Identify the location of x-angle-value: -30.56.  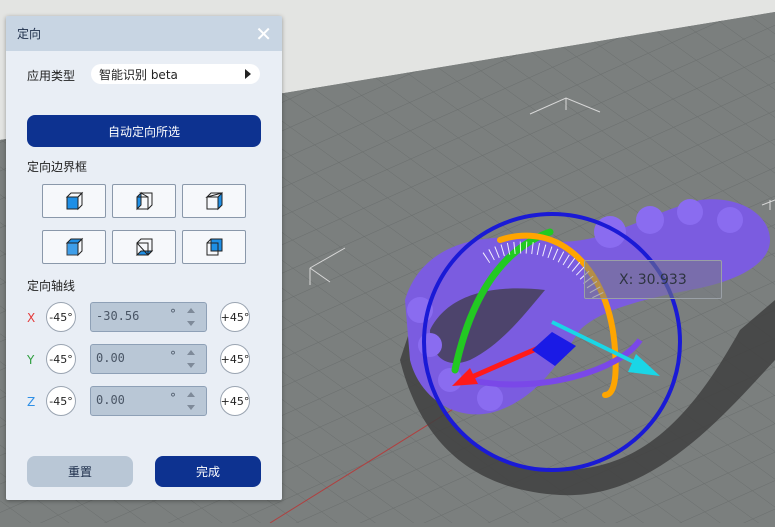
(118, 316).